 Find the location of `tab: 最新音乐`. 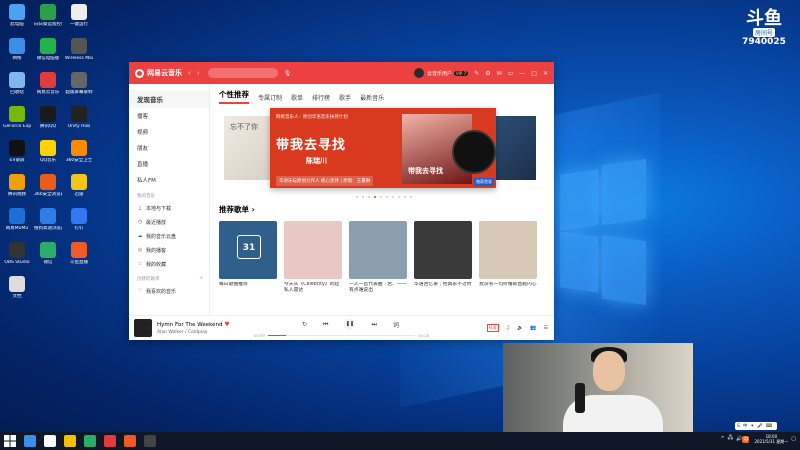

tab: 最新音乐 is located at coordinates (372, 98).